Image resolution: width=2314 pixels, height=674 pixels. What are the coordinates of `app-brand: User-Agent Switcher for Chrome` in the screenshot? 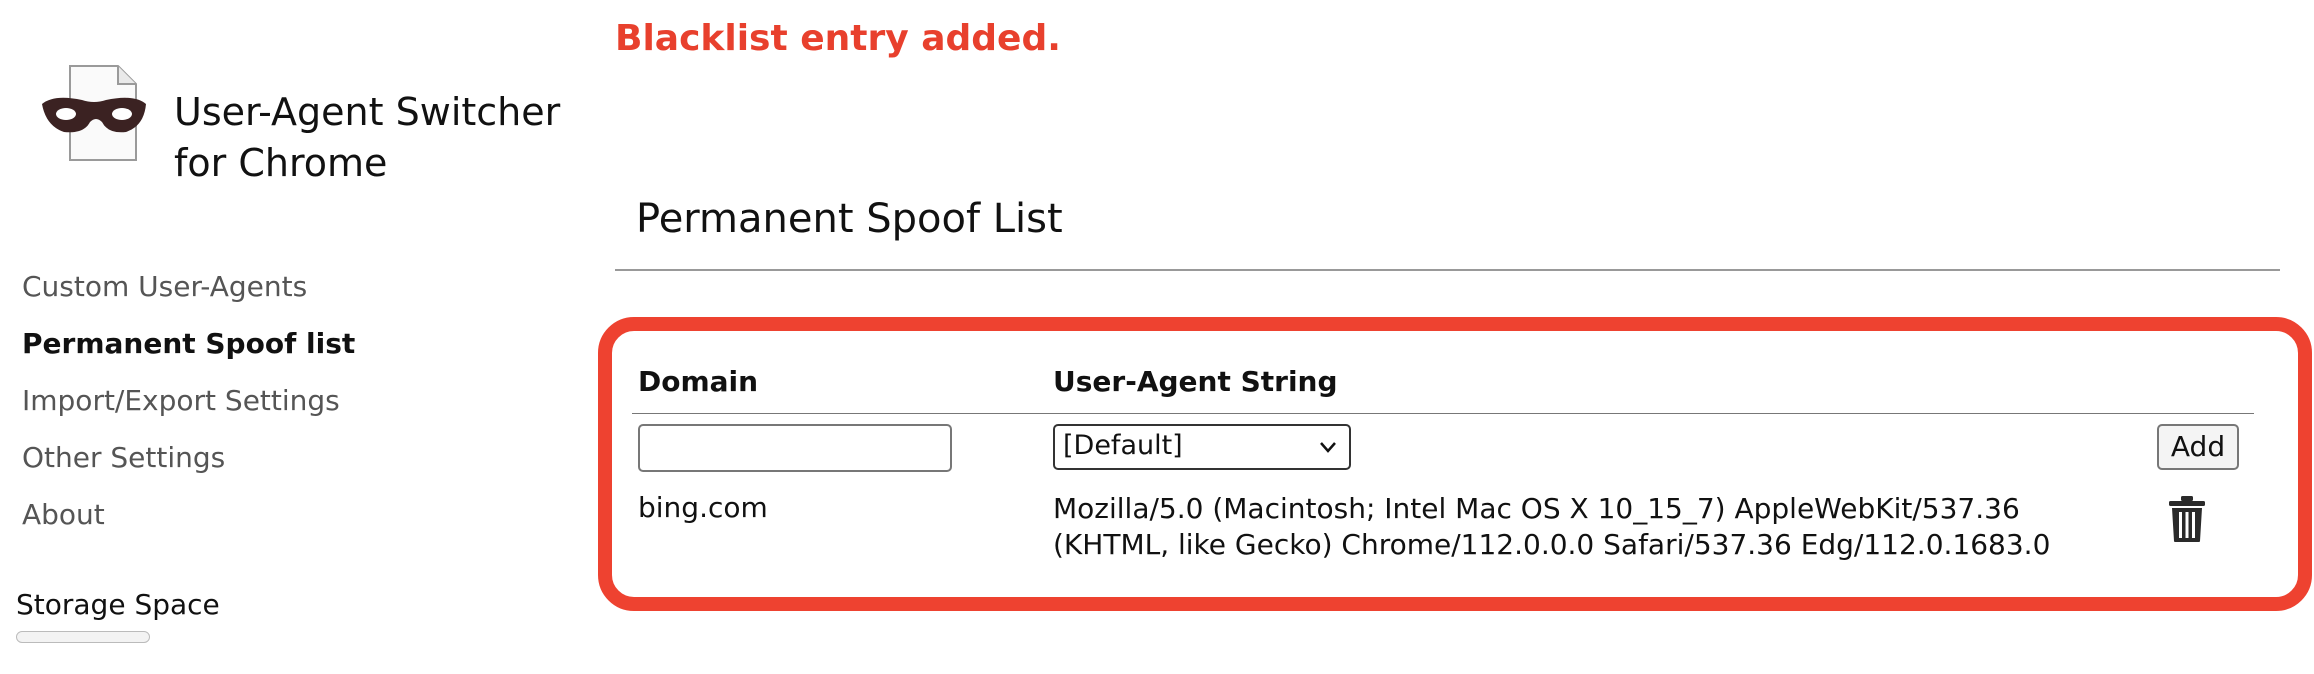 It's located at (307, 124).